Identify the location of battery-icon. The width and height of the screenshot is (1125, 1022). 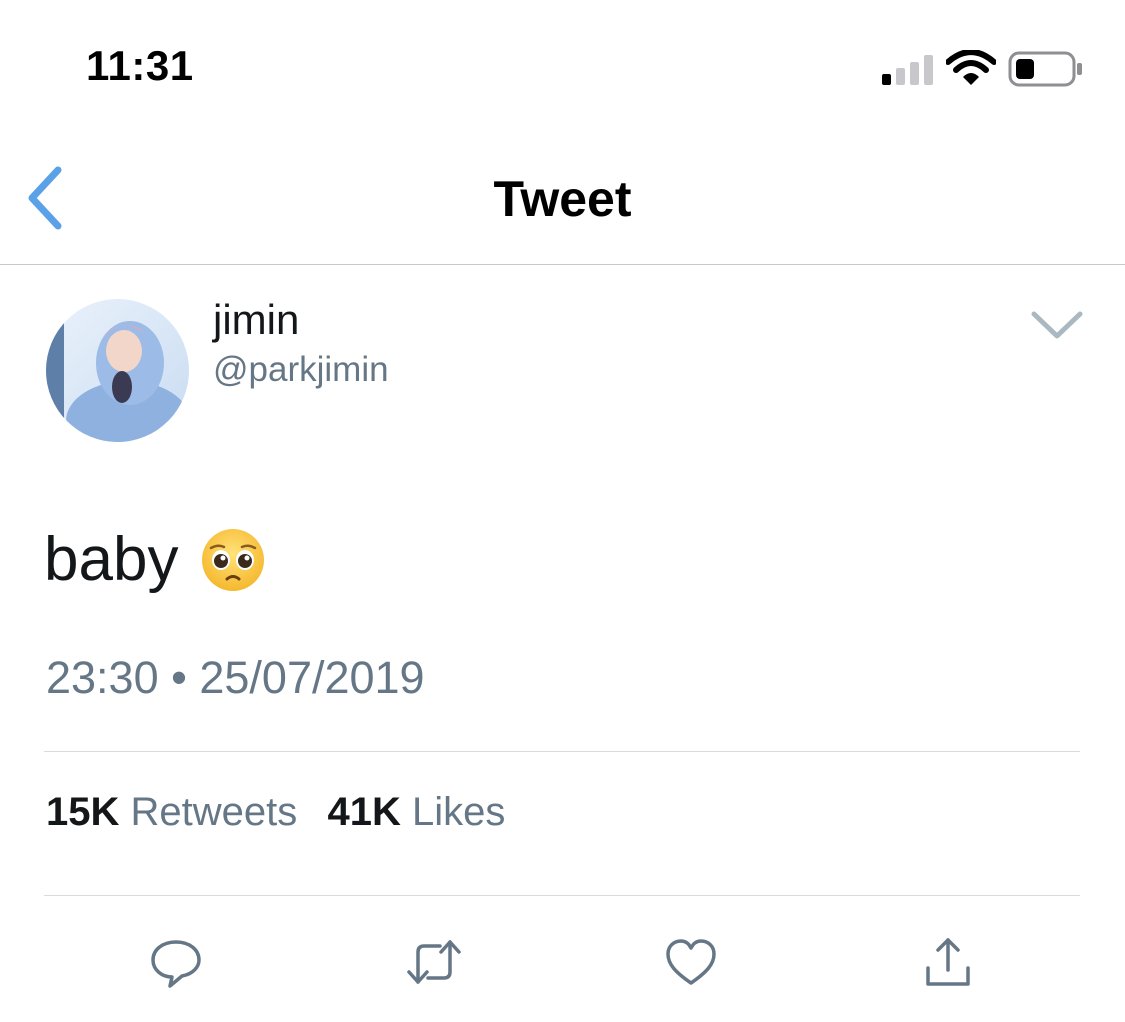
(1045, 69).